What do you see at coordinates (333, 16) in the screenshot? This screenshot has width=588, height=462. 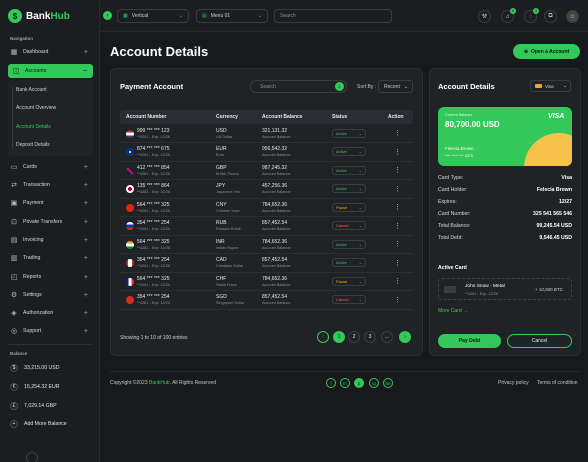 I see `search-input: Search` at bounding box center [333, 16].